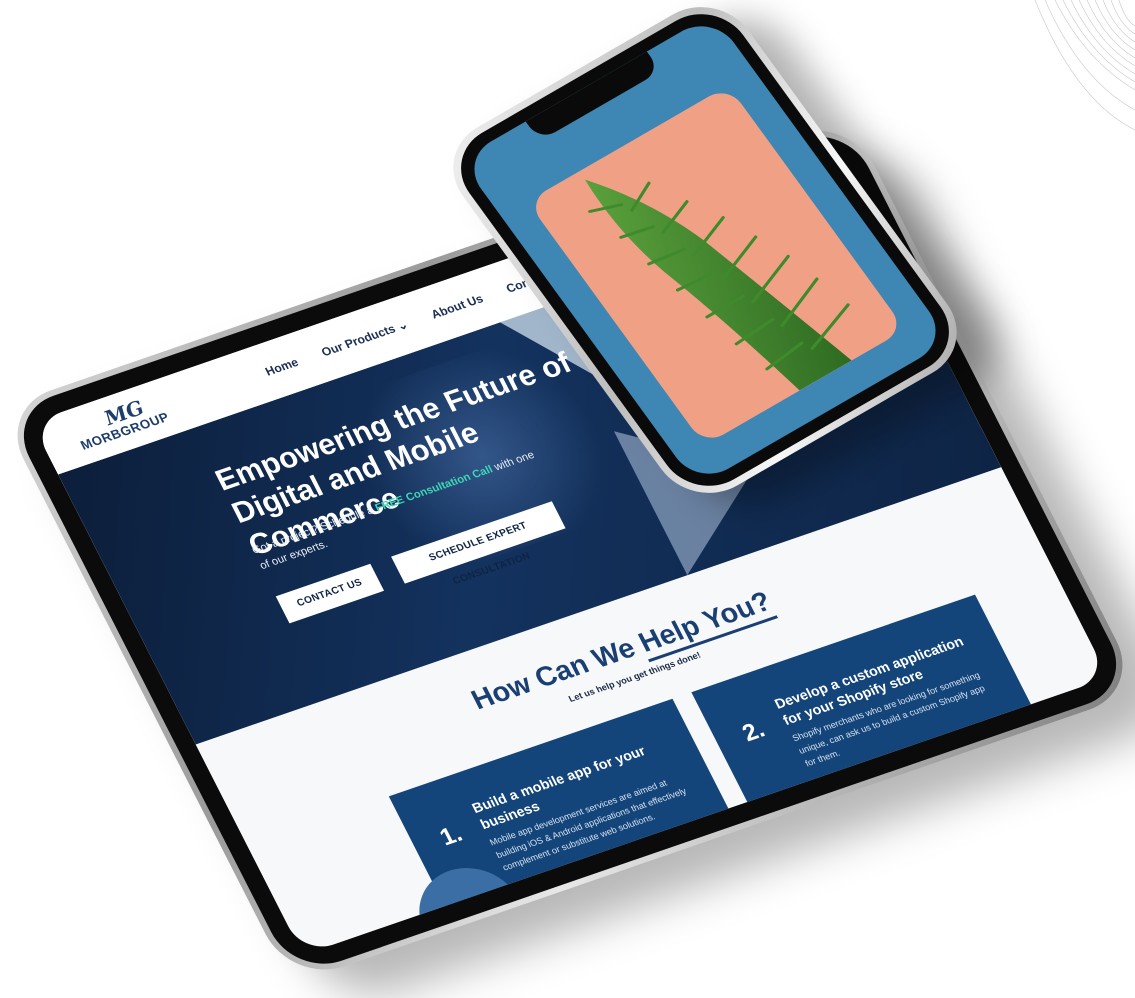  Describe the element at coordinates (365, 338) in the screenshot. I see `nav-link-our-products: Our Products ⌄` at that location.